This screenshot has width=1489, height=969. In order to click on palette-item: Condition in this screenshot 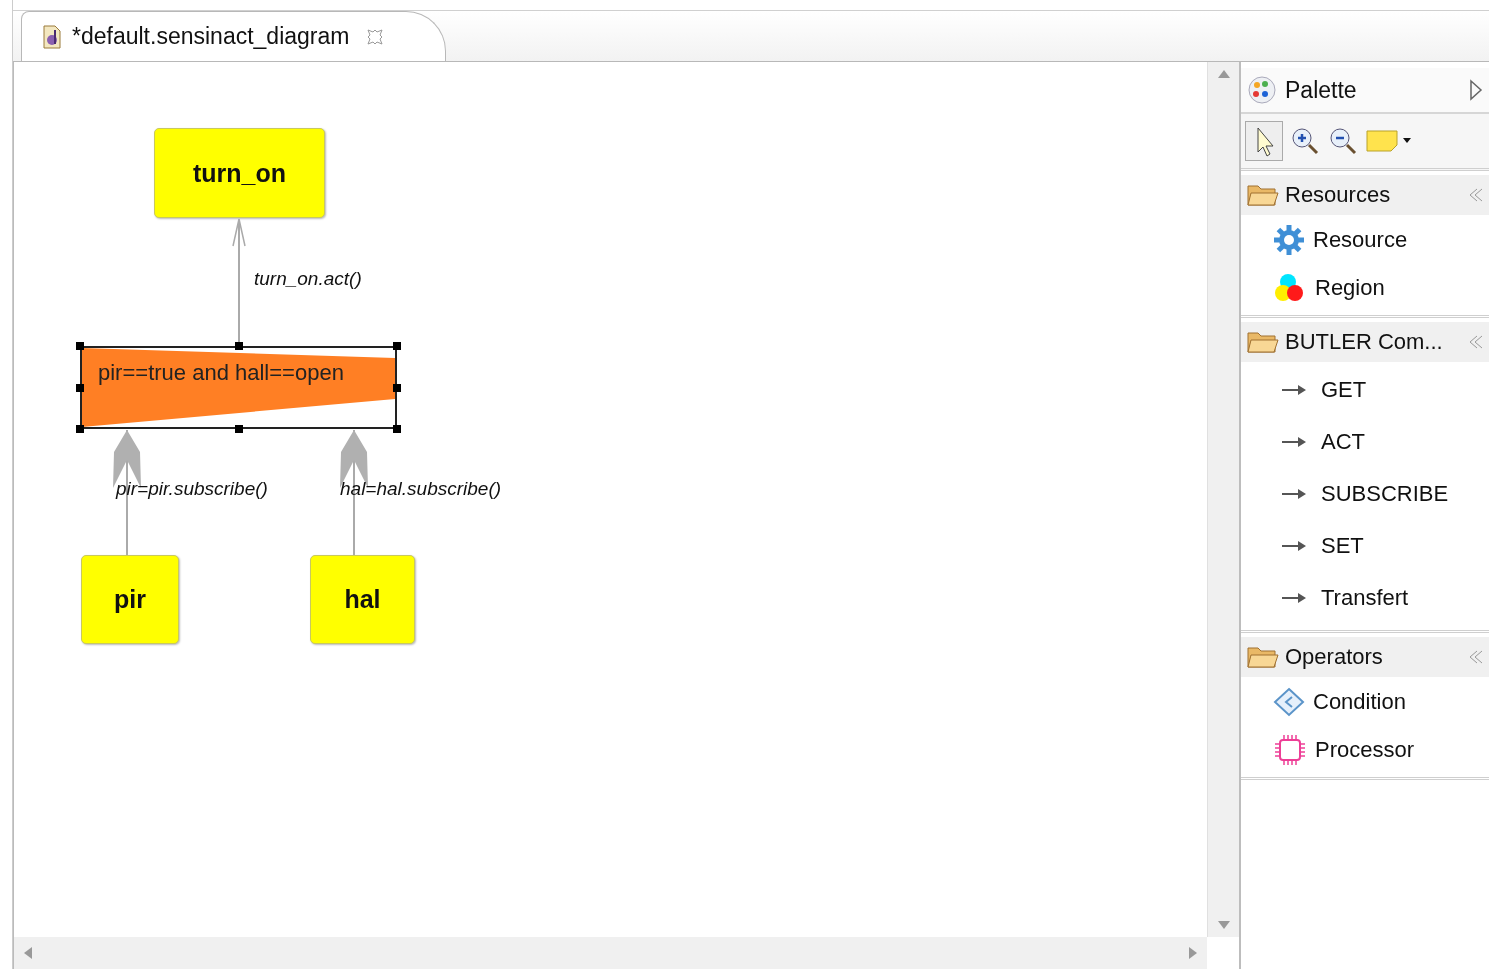, I will do `click(1381, 702)`.